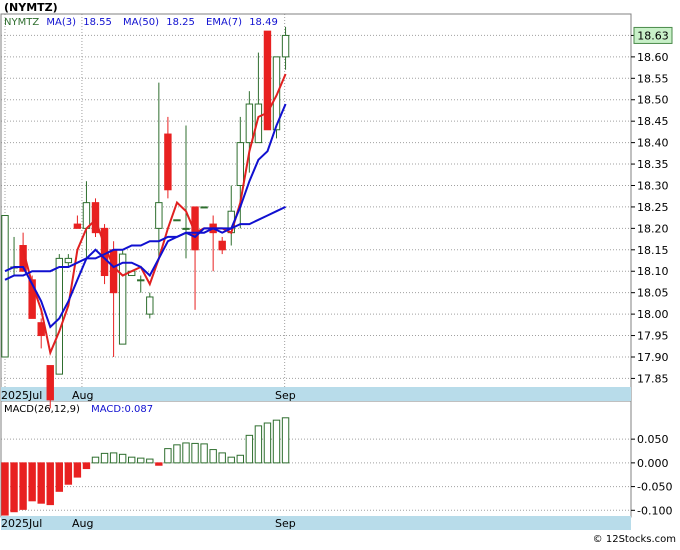 The image size is (680, 550). What do you see at coordinates (653, 57) in the screenshot?
I see `price-y-tick-label: 18.60` at bounding box center [653, 57].